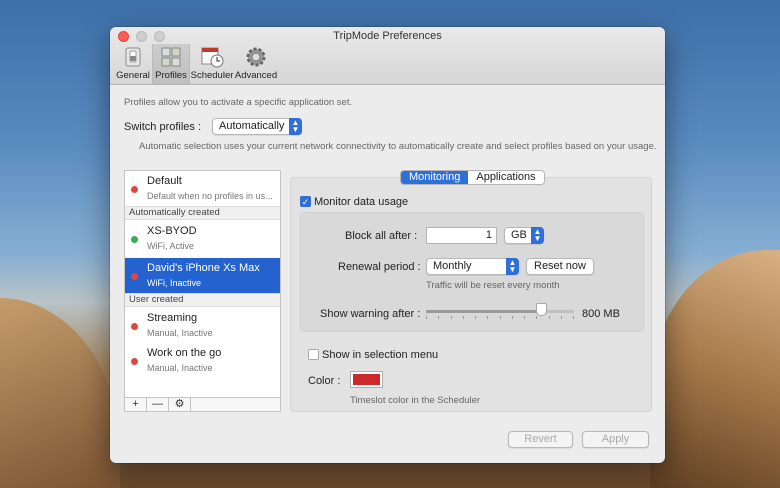 This screenshot has height=488, width=780. I want to click on block-amount-input: 1, so click(461, 235).